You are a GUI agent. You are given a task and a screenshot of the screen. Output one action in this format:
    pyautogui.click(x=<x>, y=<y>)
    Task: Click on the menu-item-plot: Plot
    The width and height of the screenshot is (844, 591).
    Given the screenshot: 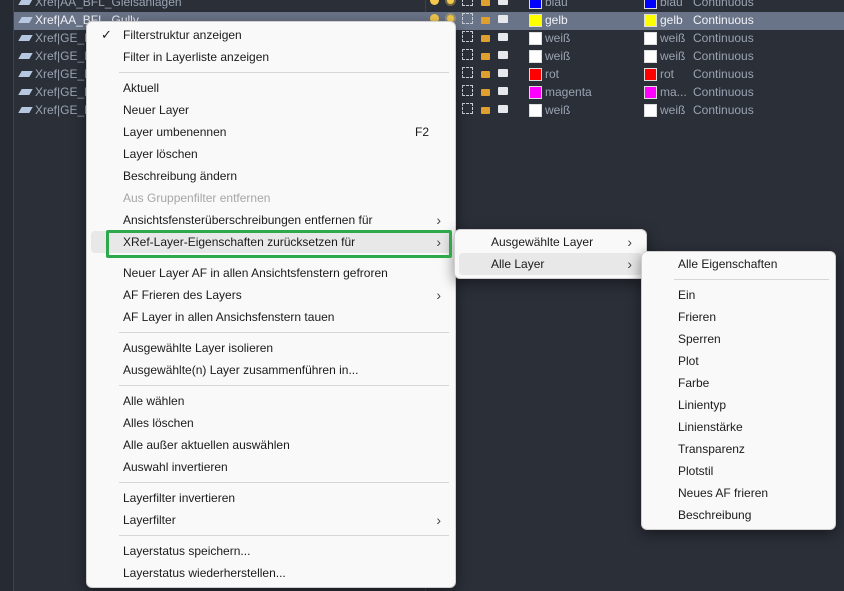 What is the action you would take?
    pyautogui.click(x=738, y=361)
    